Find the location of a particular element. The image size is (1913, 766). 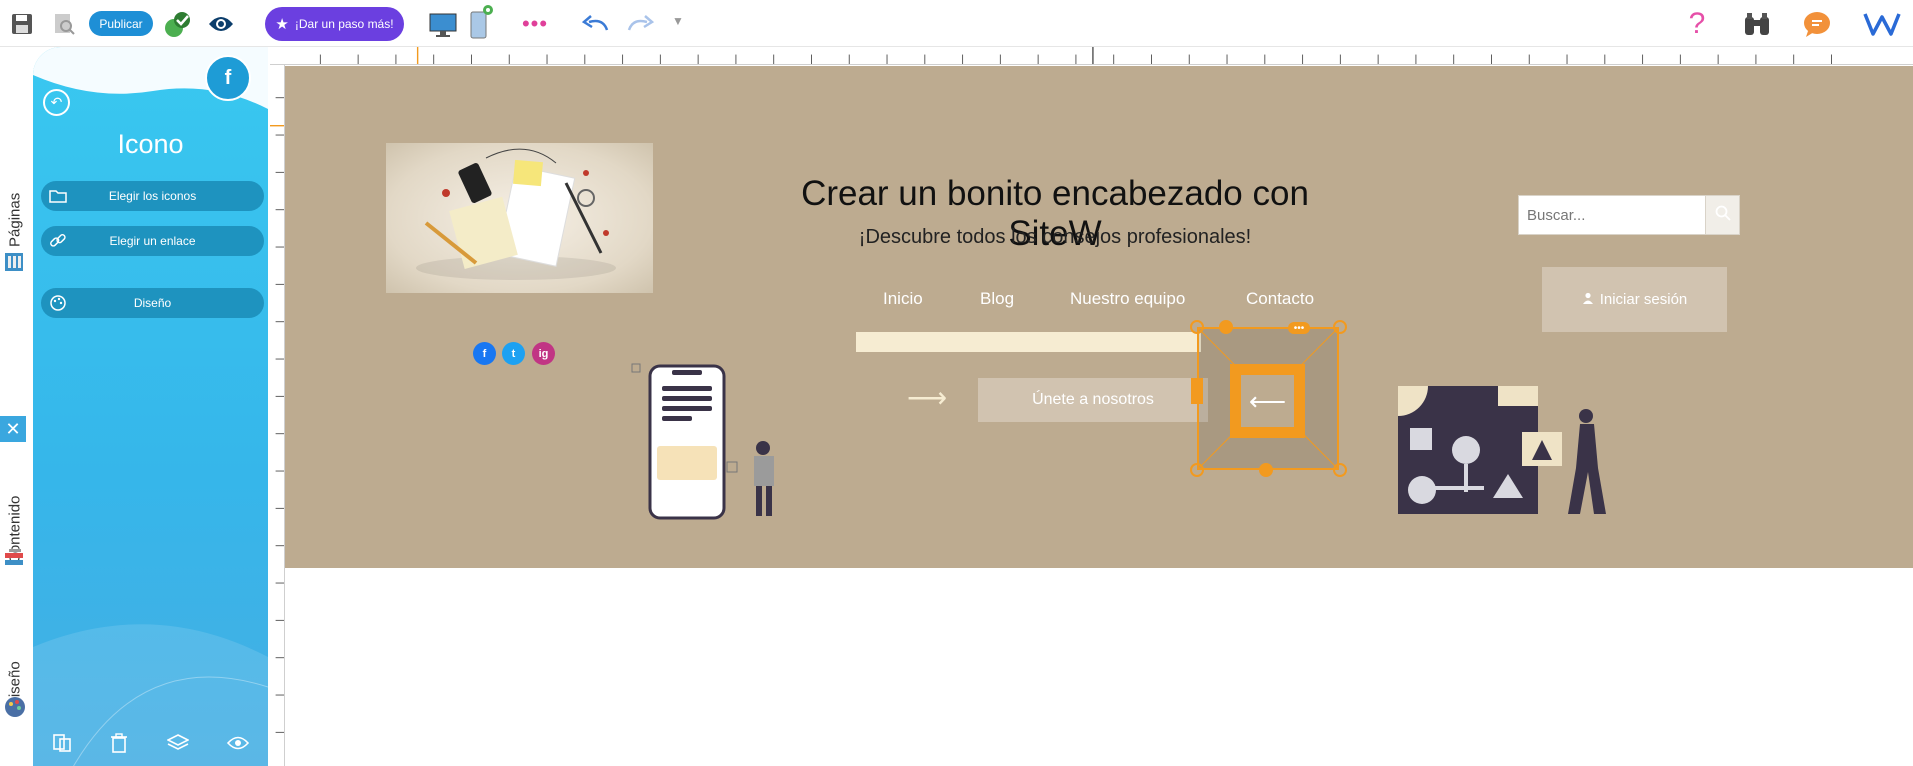

panel-footer is located at coordinates (150, 743).